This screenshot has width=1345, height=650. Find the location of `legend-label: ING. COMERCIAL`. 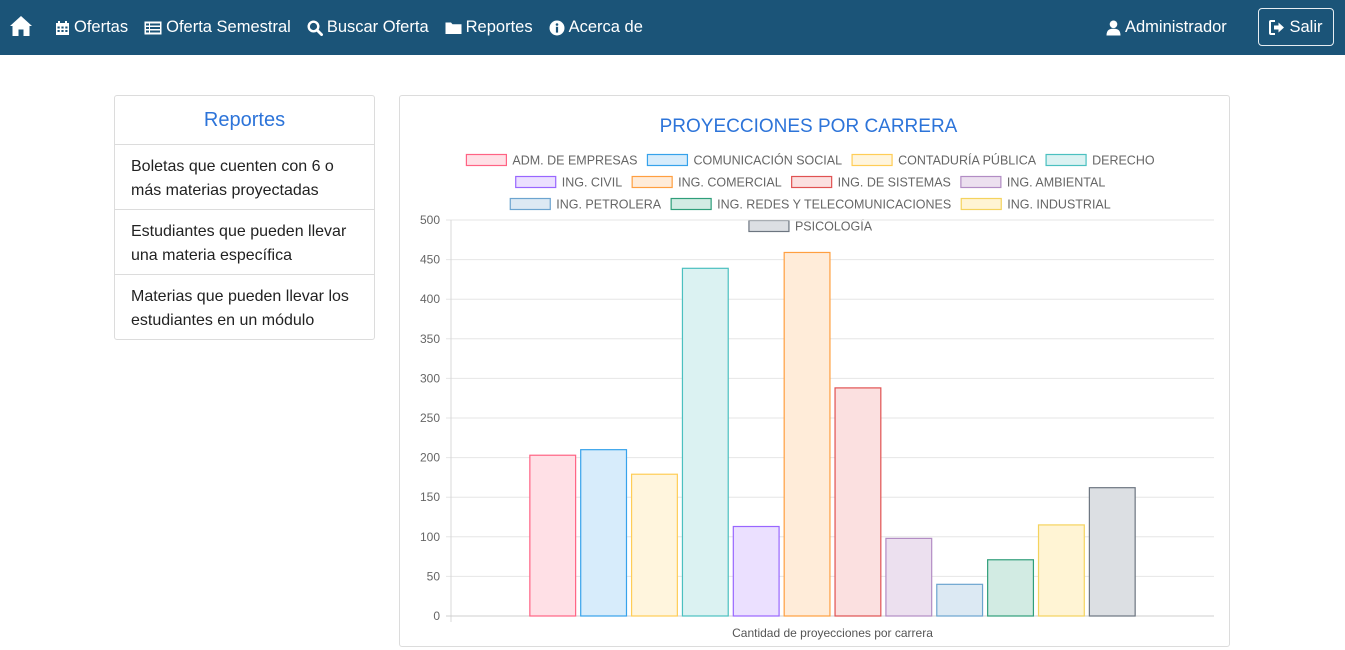

legend-label: ING. COMERCIAL is located at coordinates (730, 183).